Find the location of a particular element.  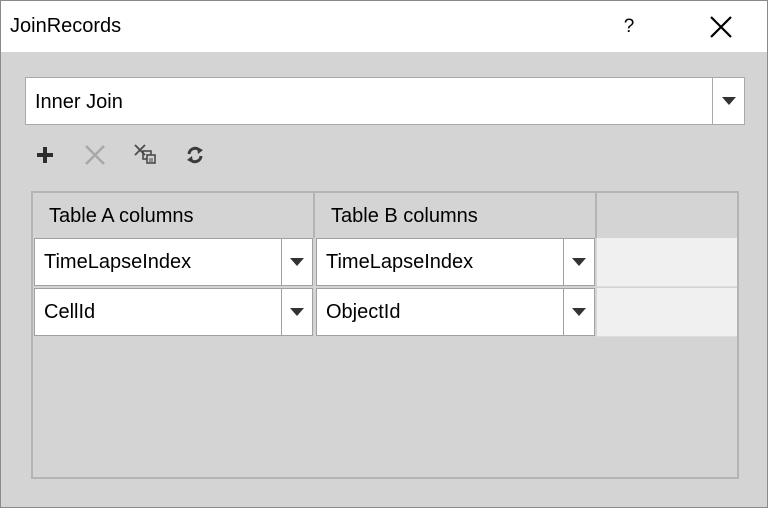

table-a-column-dropdown: TimeLapseIndex is located at coordinates (173, 262).